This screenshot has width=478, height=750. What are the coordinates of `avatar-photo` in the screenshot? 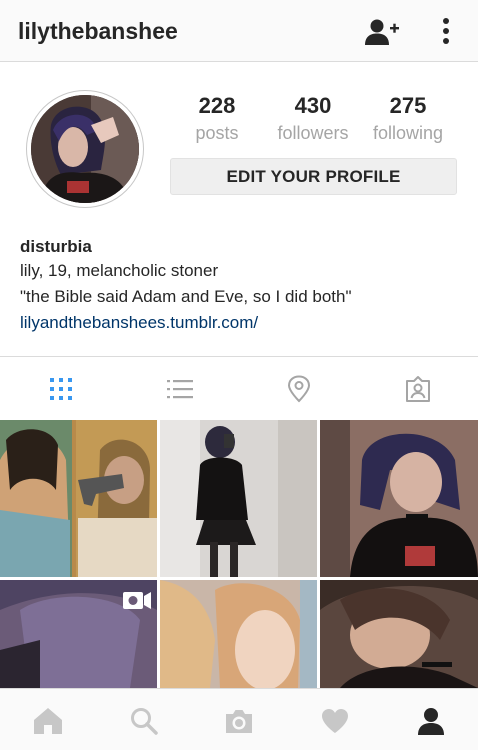 It's located at (85, 149).